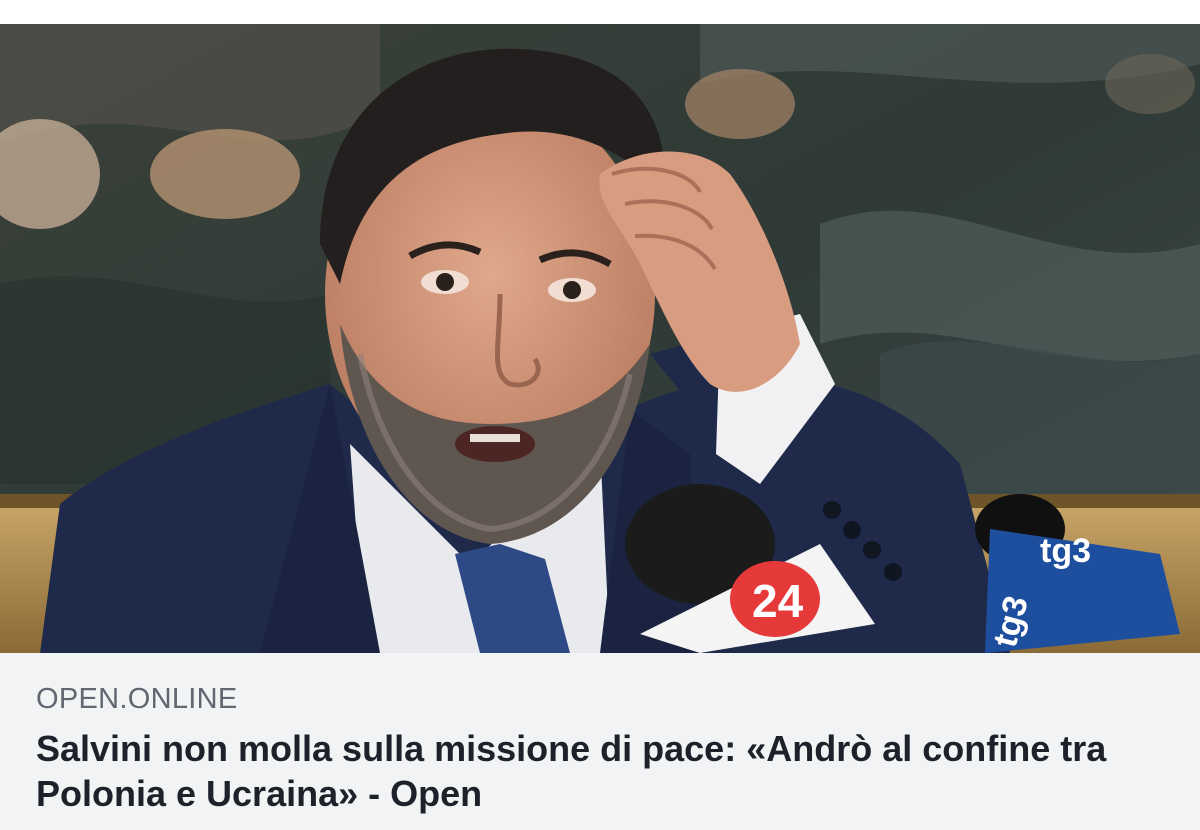  Describe the element at coordinates (778, 601) in the screenshot. I see `mic-24-label: 24` at that location.